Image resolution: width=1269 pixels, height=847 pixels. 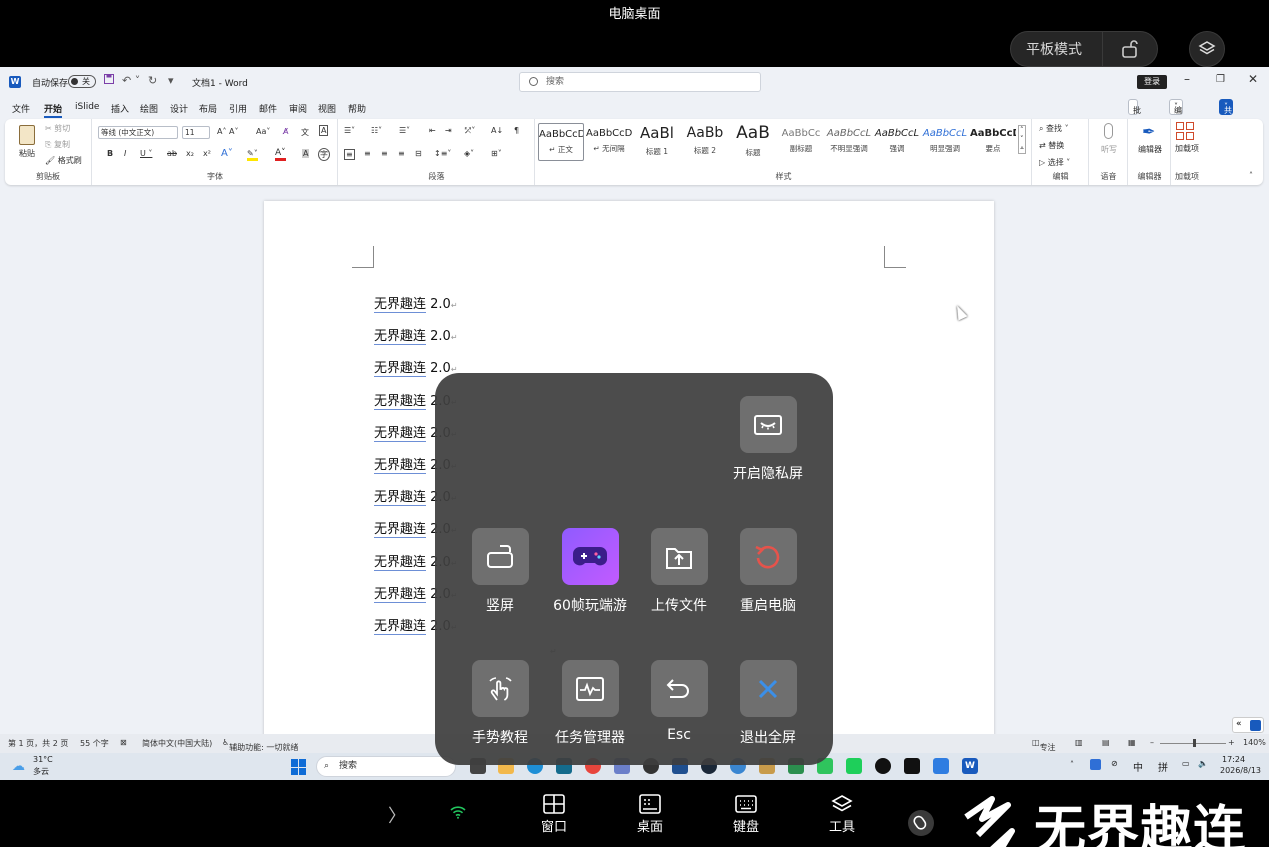 What do you see at coordinates (609, 142) in the screenshot?
I see `style-no-spacing: AaBbCcD ↵ 无间隔` at bounding box center [609, 142].